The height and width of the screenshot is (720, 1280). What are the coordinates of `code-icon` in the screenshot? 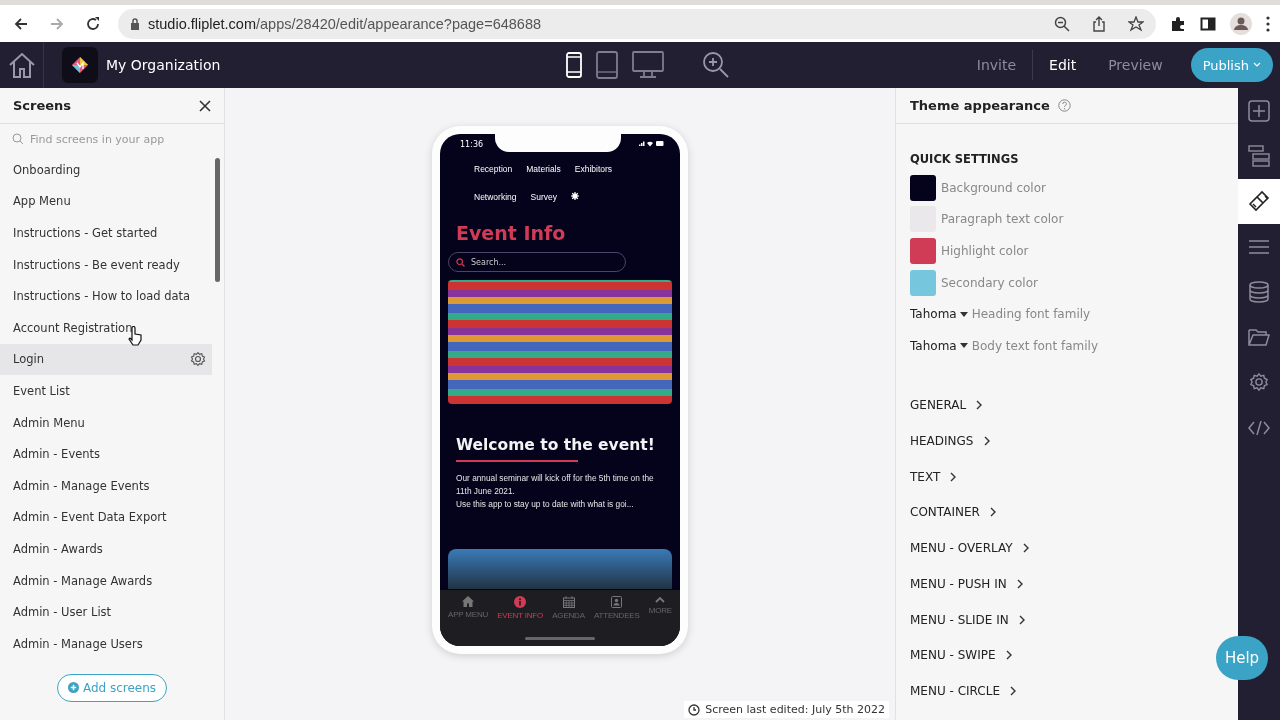 It's located at (1259, 427).